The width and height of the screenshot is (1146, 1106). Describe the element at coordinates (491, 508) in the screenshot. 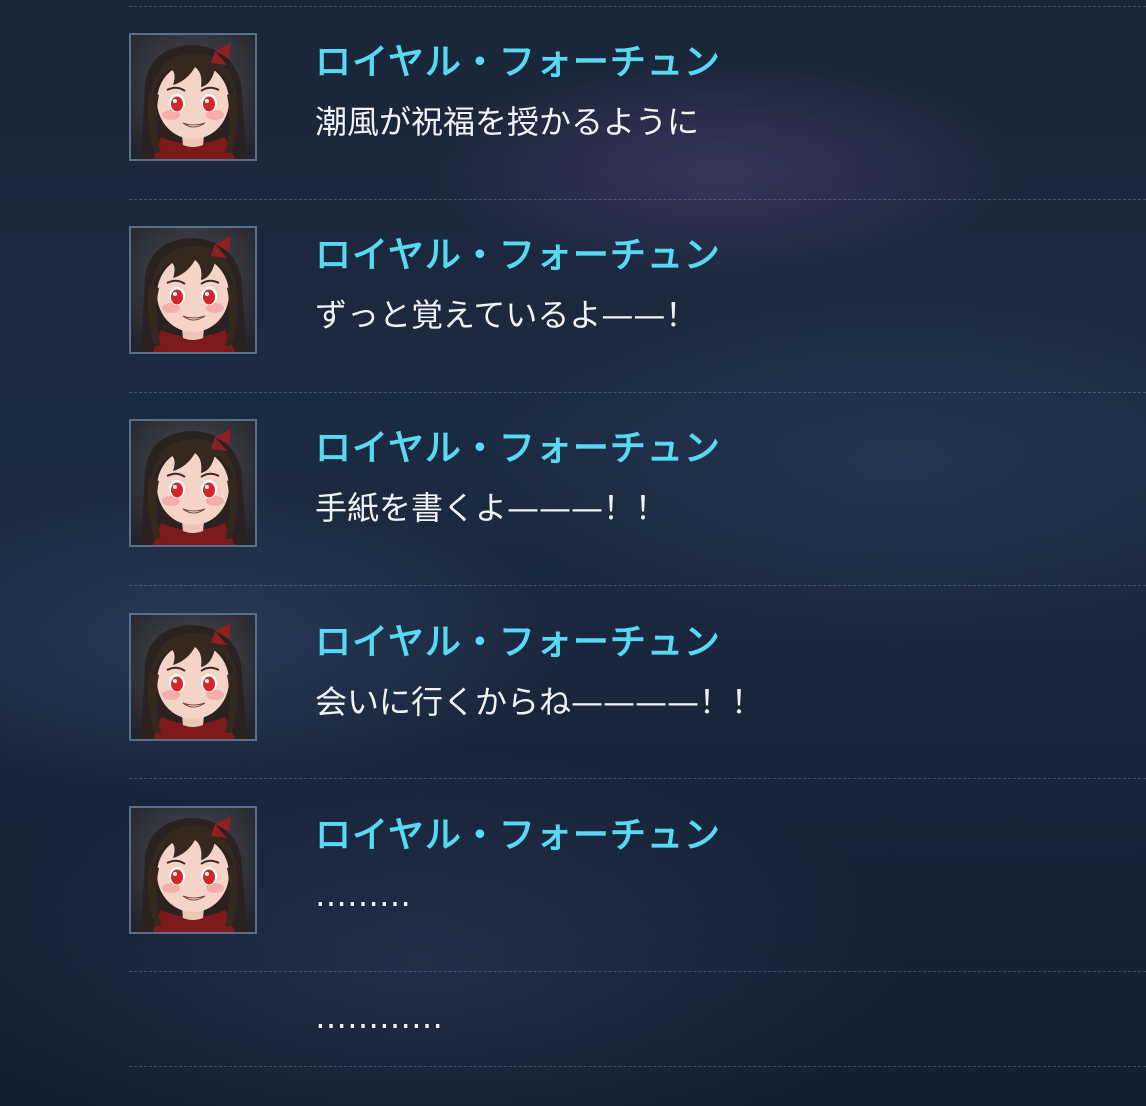

I see `dialogue-text: 手紙を書くよ———！！` at that location.